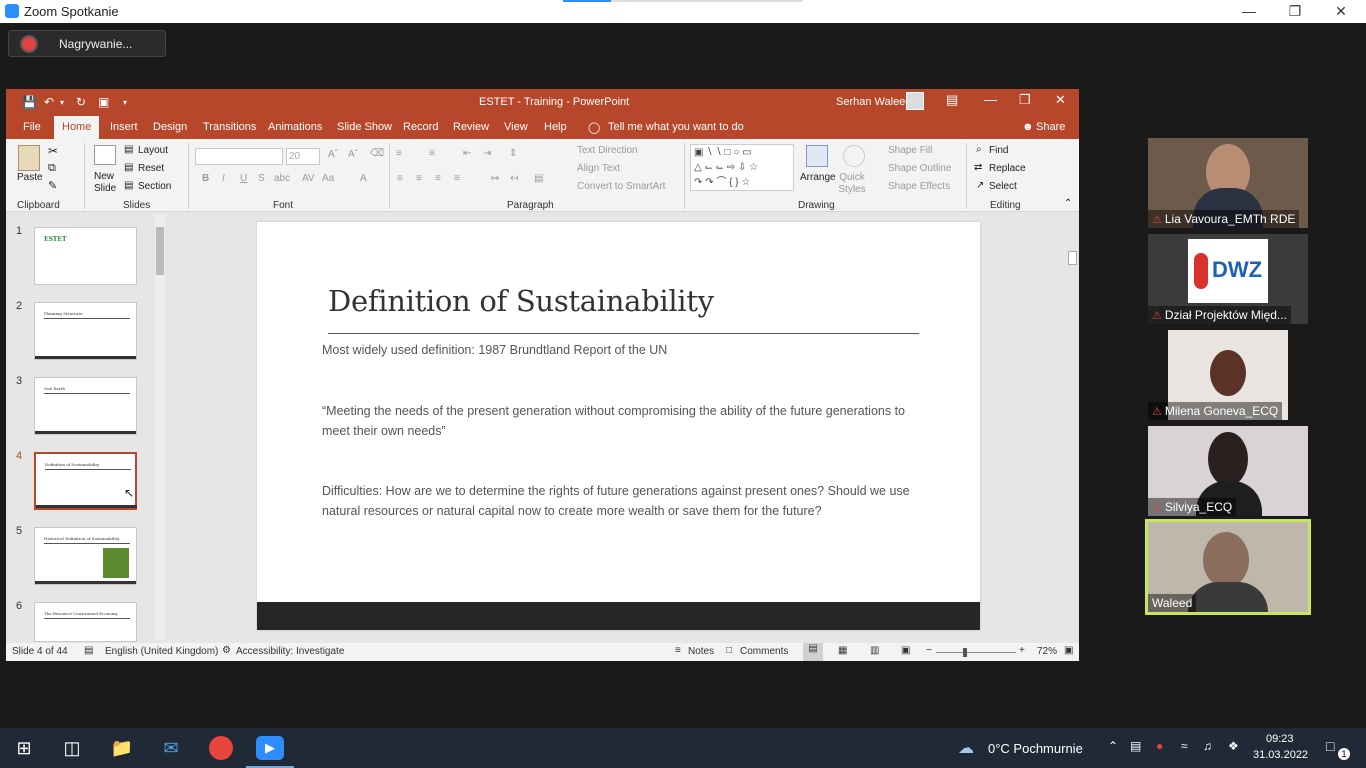 The width and height of the screenshot is (1366, 768). Describe the element at coordinates (295, 127) in the screenshot. I see `menu-animations: Animations` at that location.